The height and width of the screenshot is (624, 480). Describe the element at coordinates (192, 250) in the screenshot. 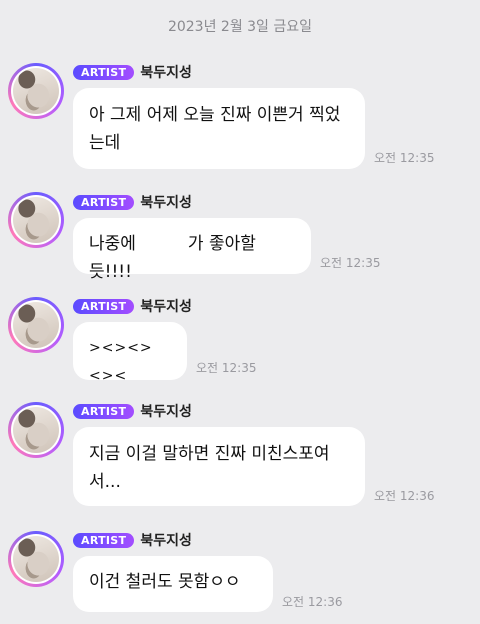

I see `message-bubble: 나중에 가 좋아할듯!!!!` at that location.